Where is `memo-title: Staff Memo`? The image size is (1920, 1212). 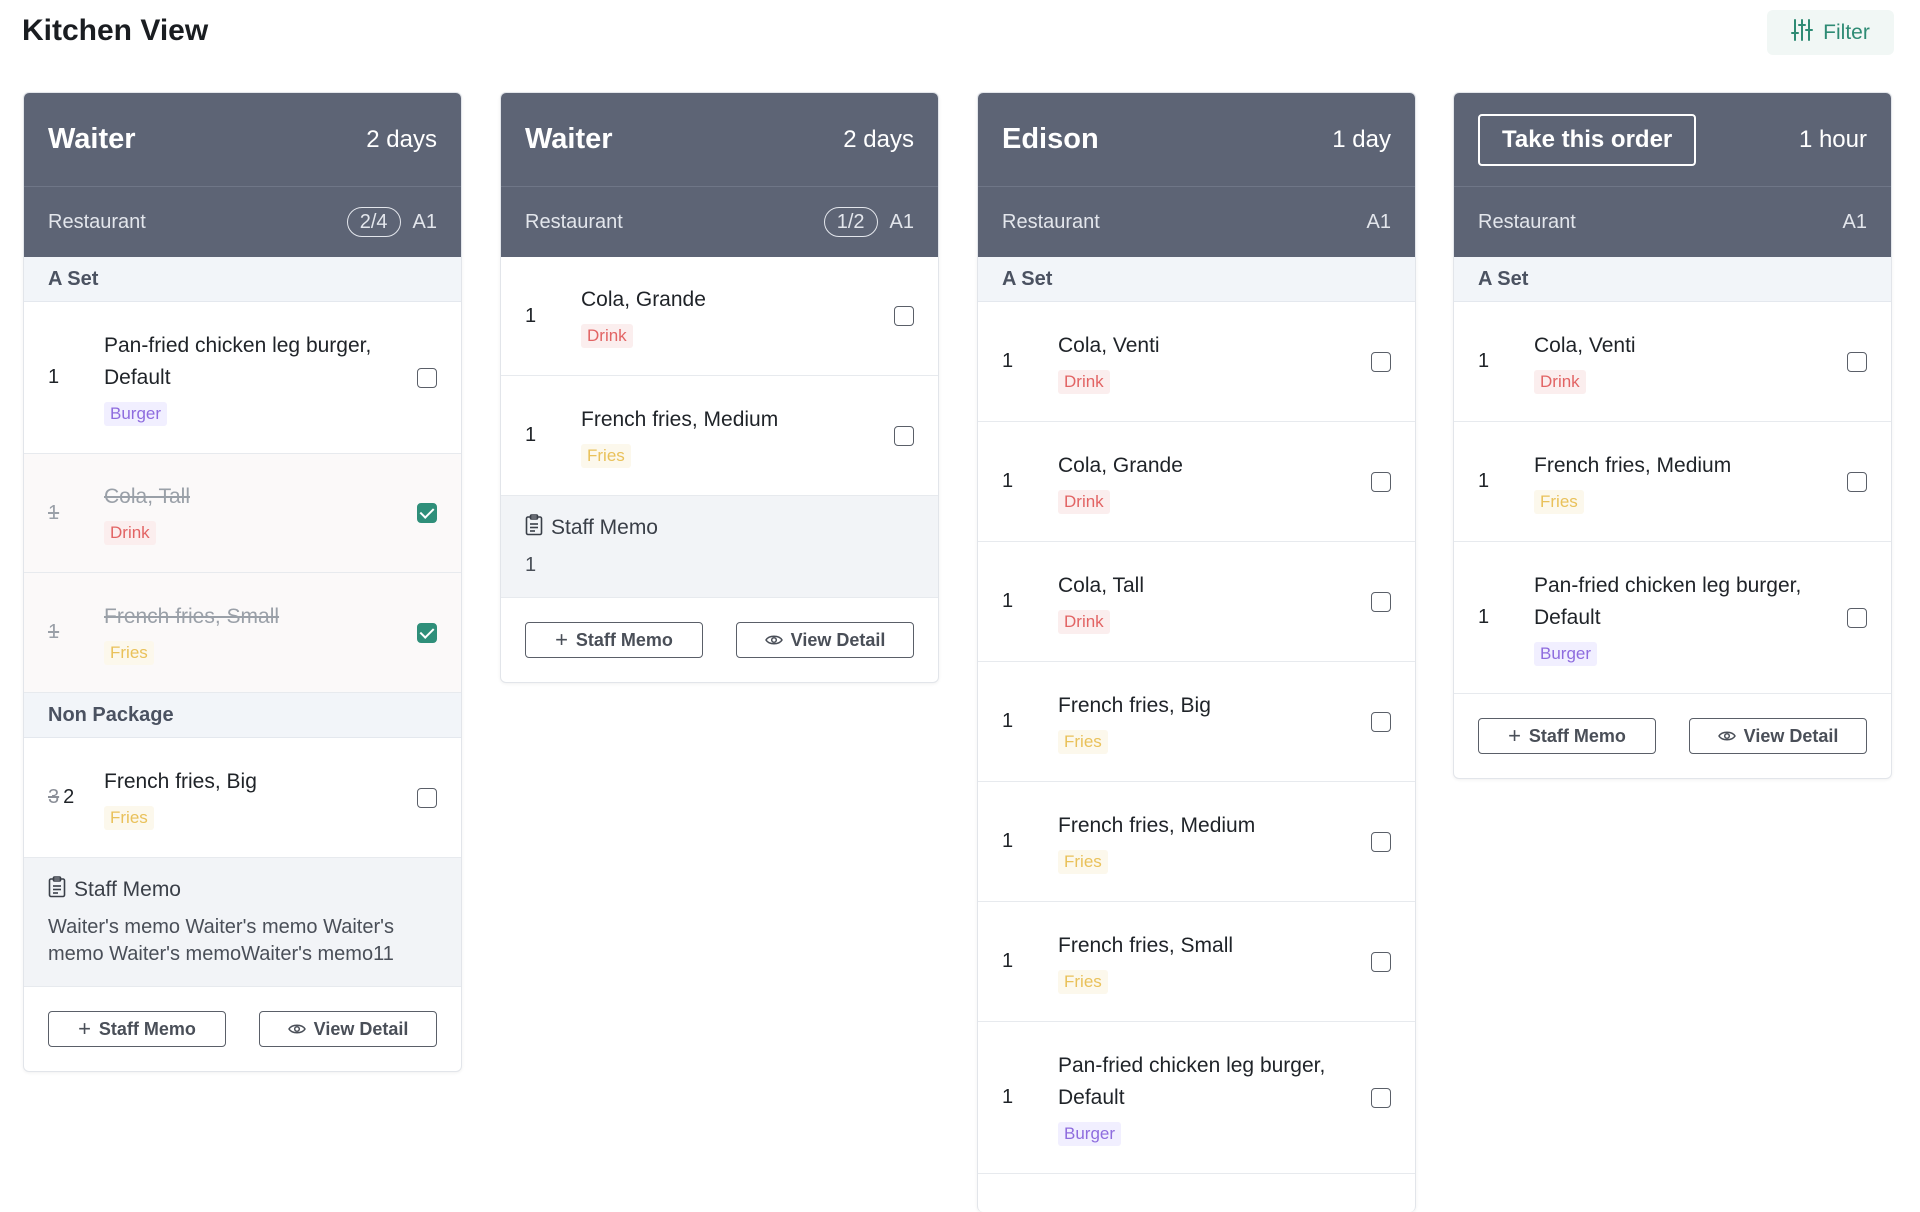
memo-title: Staff Memo is located at coordinates (127, 889).